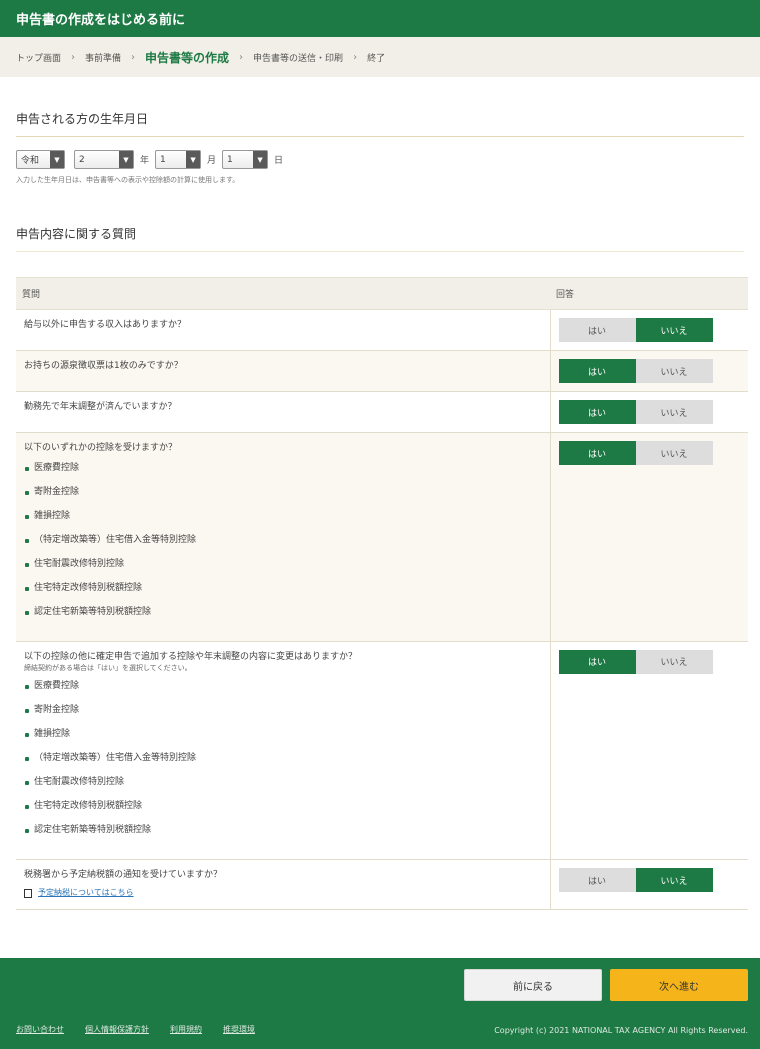 The height and width of the screenshot is (1049, 760). What do you see at coordinates (104, 159) in the screenshot?
I see `year-select: 2 ▼` at bounding box center [104, 159].